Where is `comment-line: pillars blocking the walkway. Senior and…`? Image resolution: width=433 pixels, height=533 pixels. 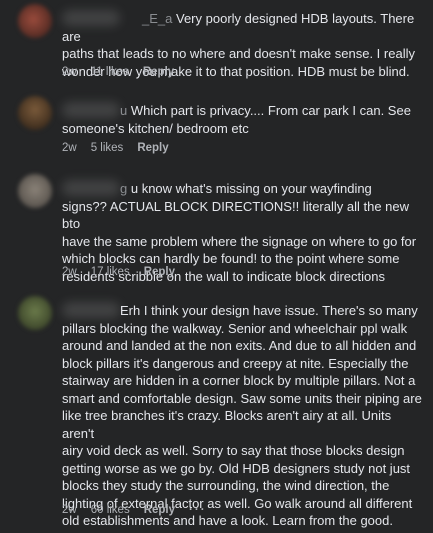
comment-line: pillars blocking the walkway. Senior and… is located at coordinates (235, 328).